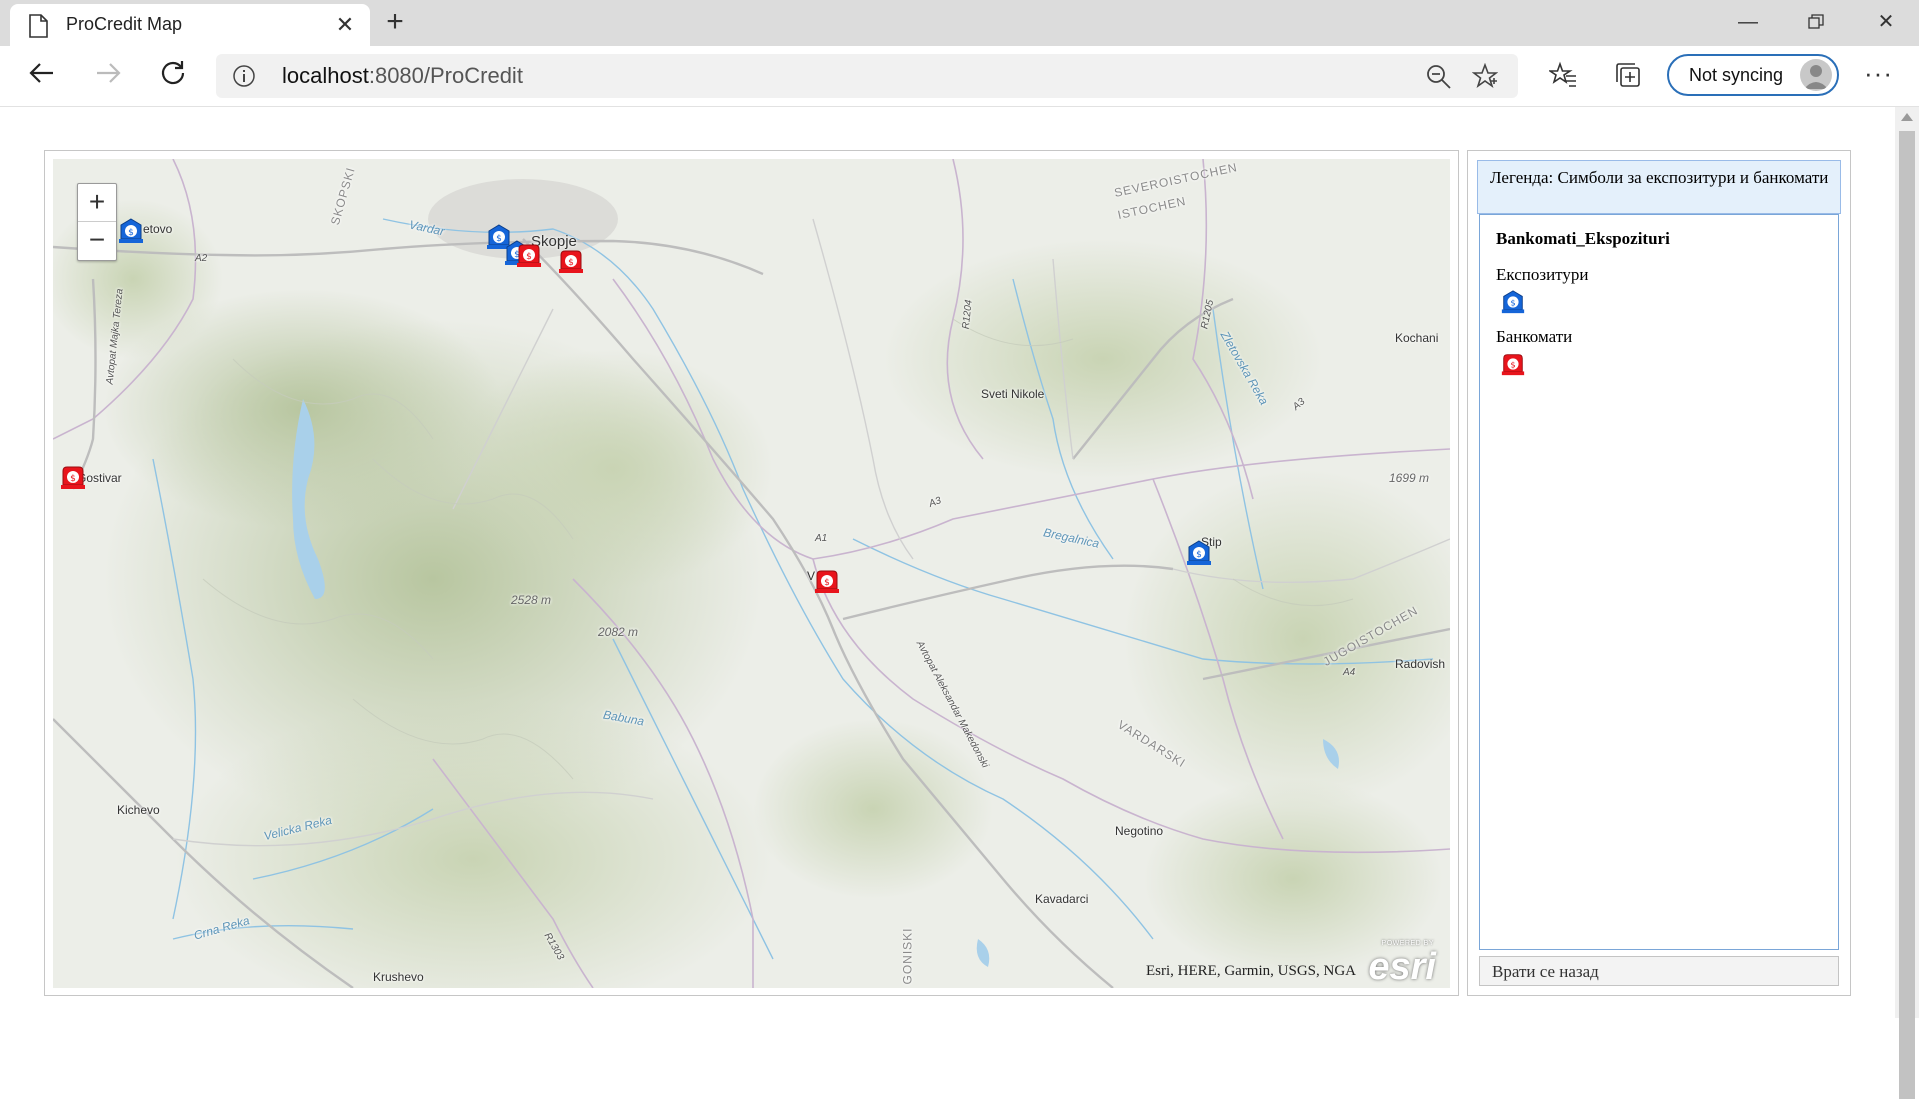 The image size is (1919, 1099). I want to click on close-tab-icon: ✕, so click(345, 25).